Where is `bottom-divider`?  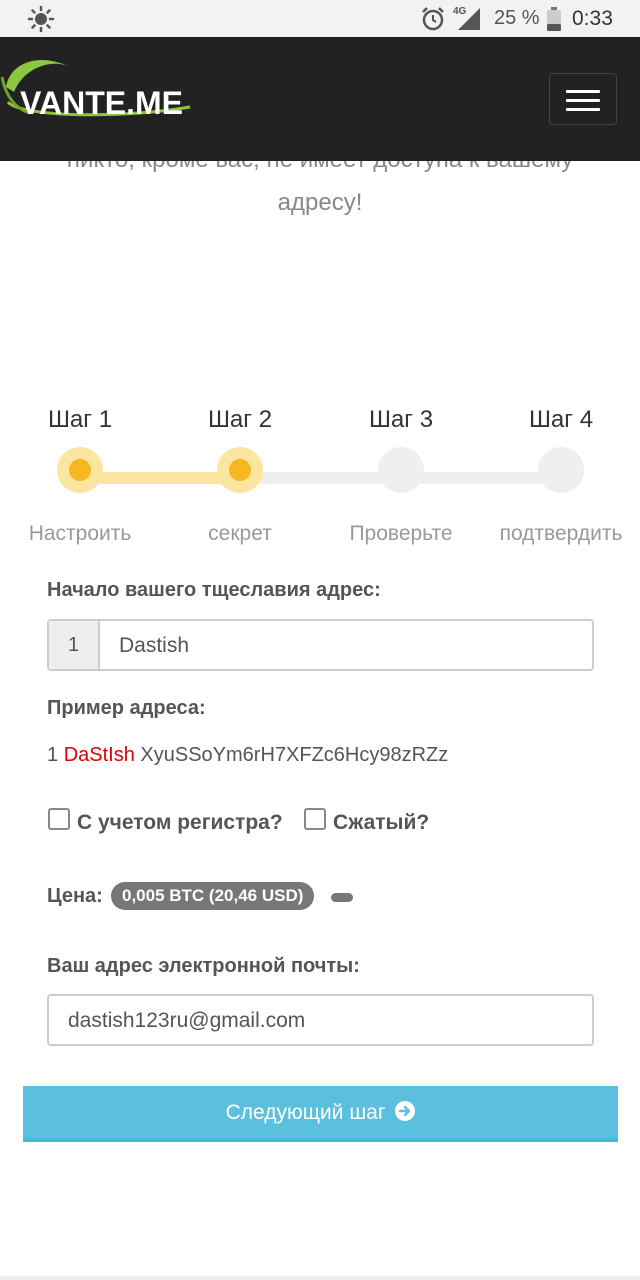 bottom-divider is located at coordinates (320, 1278).